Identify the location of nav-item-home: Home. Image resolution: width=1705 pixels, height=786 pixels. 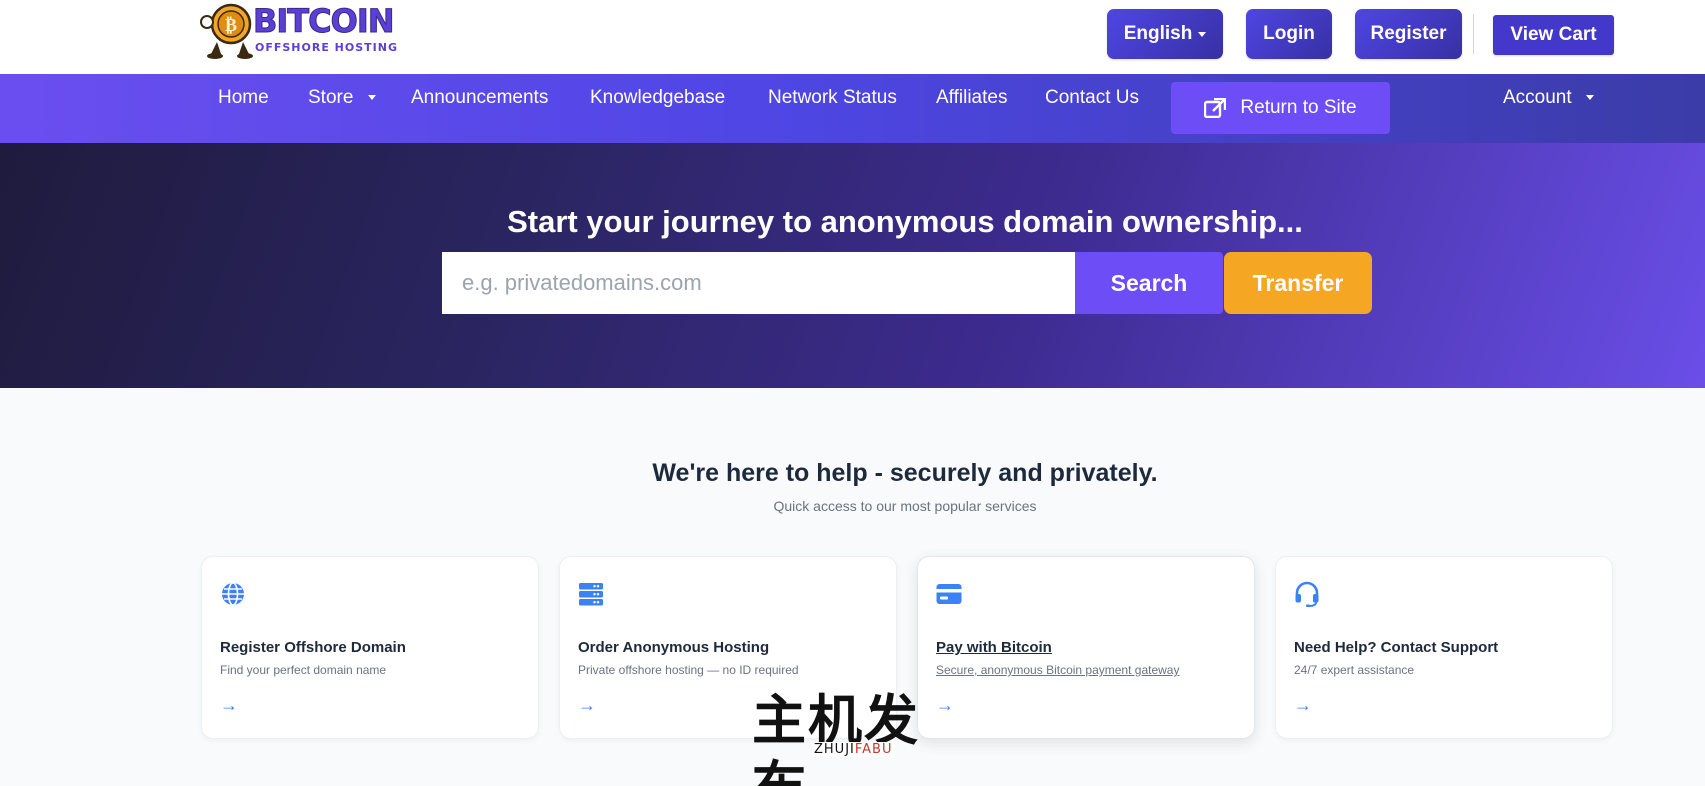
(243, 98).